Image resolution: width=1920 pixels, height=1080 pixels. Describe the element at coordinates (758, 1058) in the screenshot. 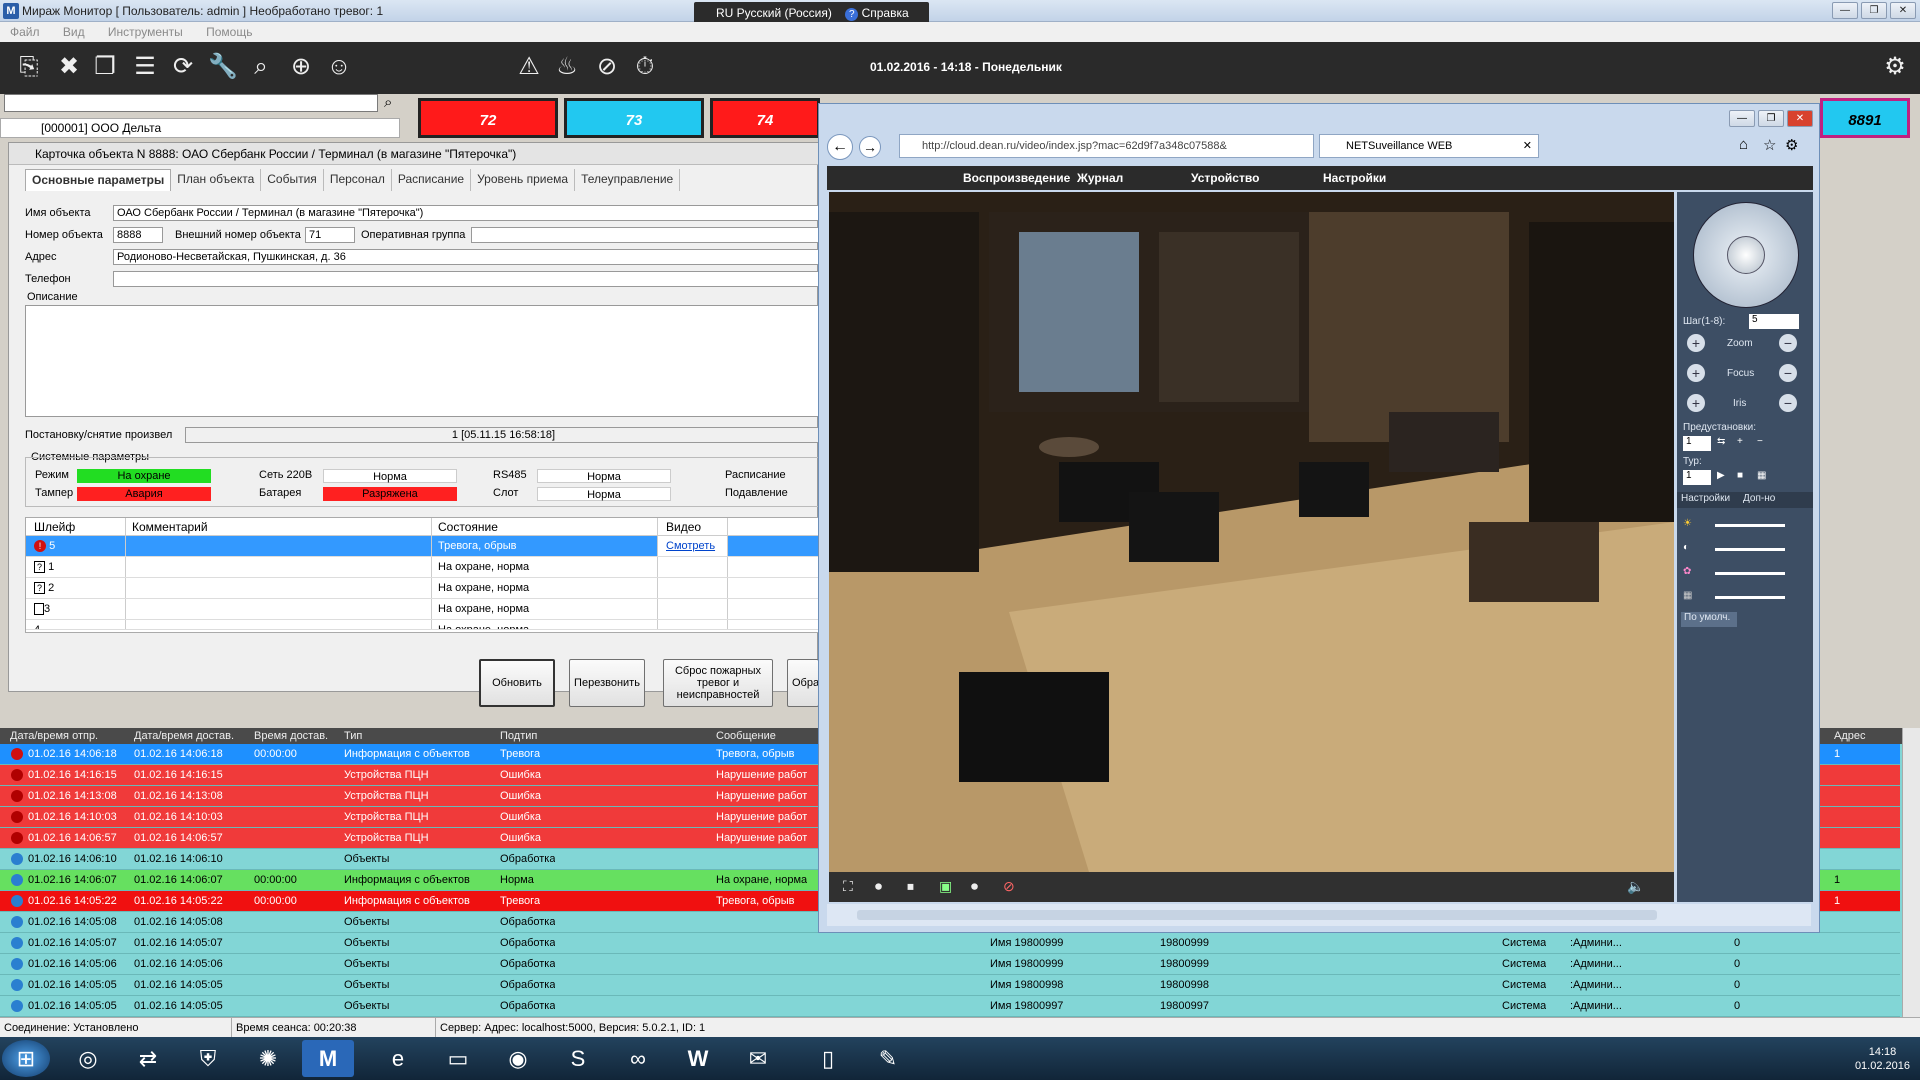

I see `taskbar-chat-icon: ✉` at that location.